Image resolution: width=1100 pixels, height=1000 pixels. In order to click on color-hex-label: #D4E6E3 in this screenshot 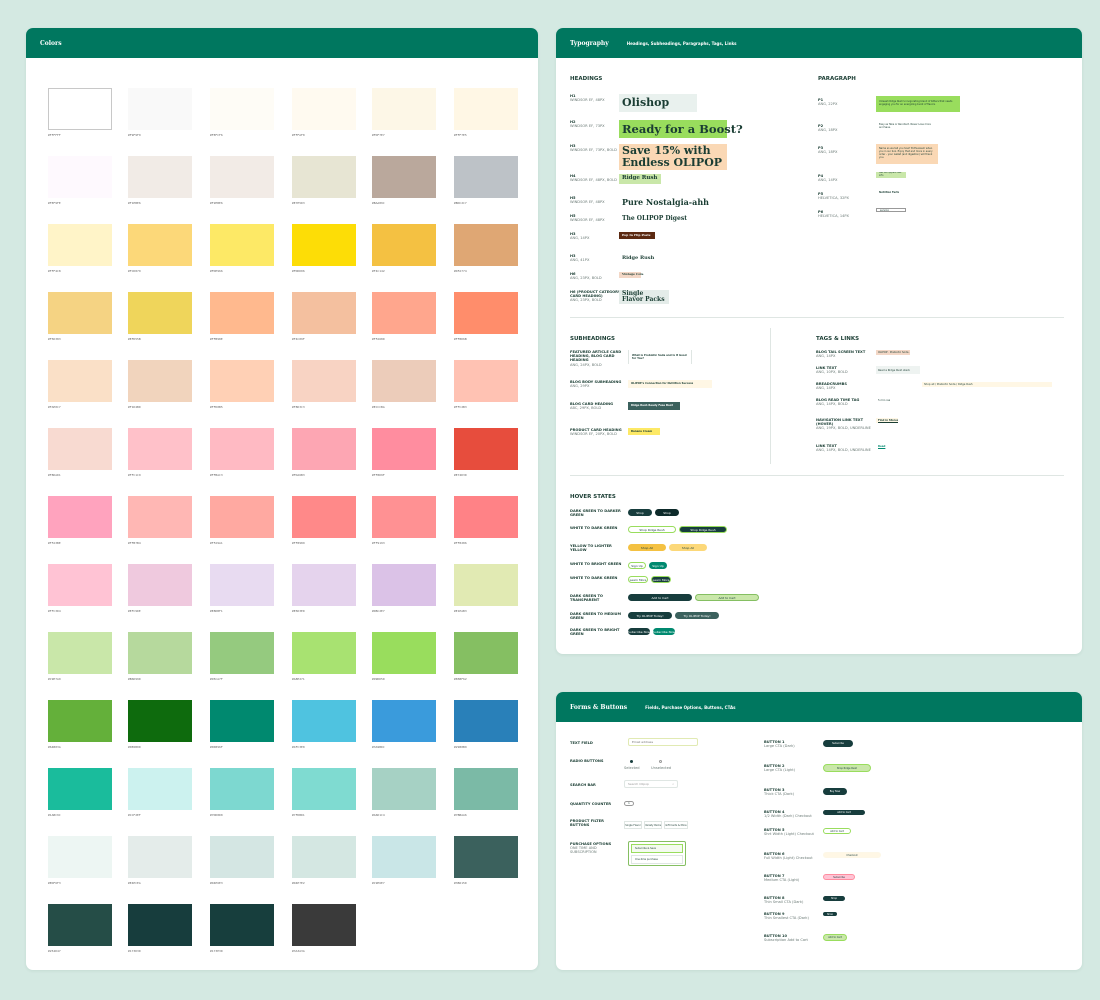, I will do `click(216, 883)`.